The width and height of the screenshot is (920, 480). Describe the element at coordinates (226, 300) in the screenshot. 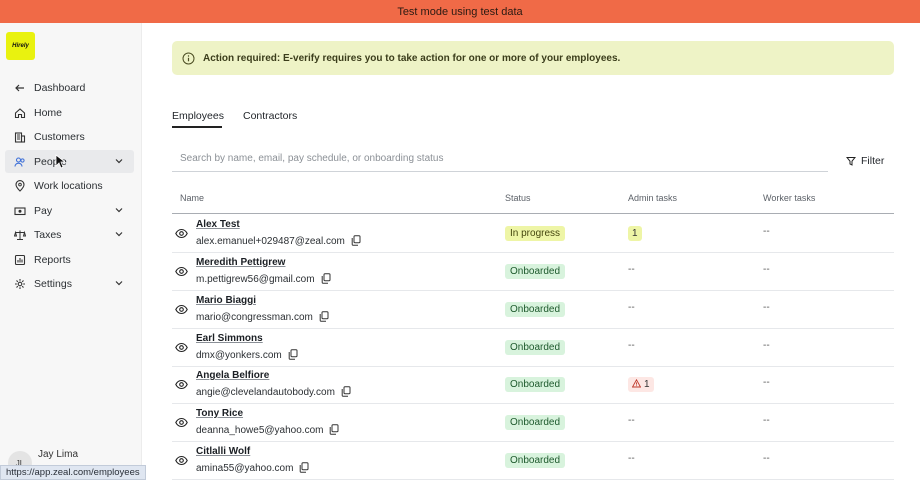

I see `employee-name: Mario Biaggi` at that location.